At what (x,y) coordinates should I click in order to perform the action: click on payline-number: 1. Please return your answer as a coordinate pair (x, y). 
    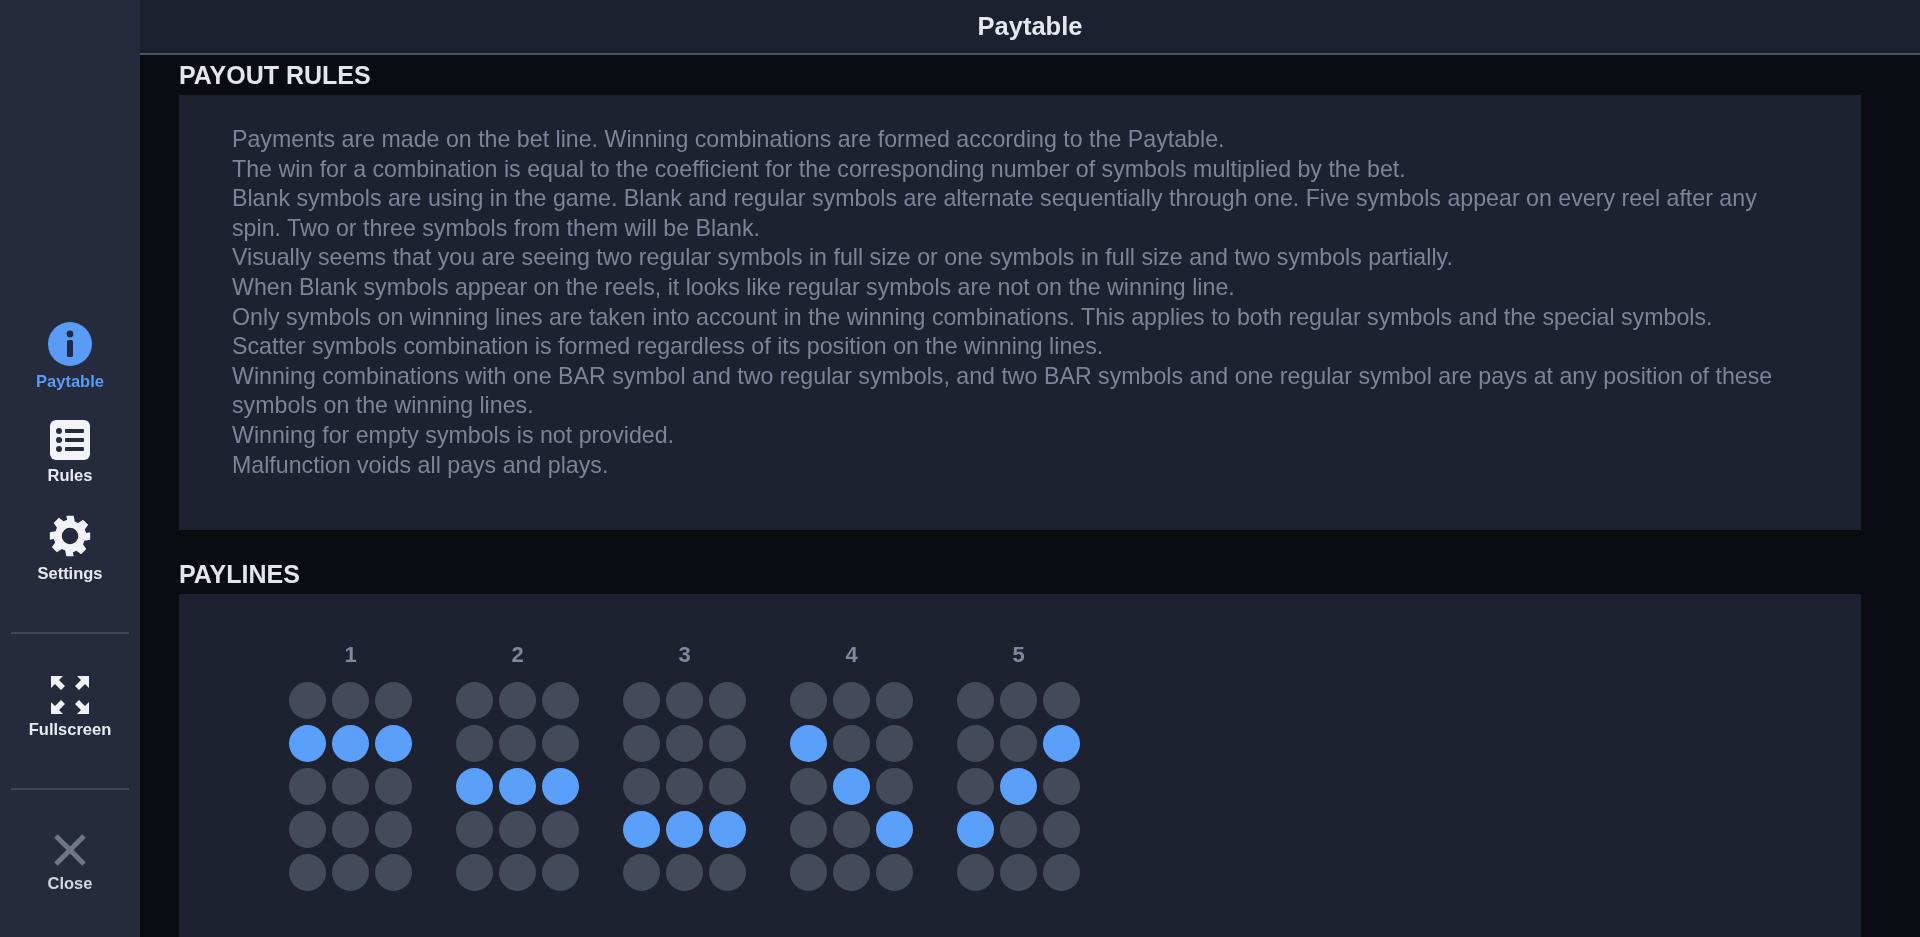
    Looking at the image, I should click on (350, 655).